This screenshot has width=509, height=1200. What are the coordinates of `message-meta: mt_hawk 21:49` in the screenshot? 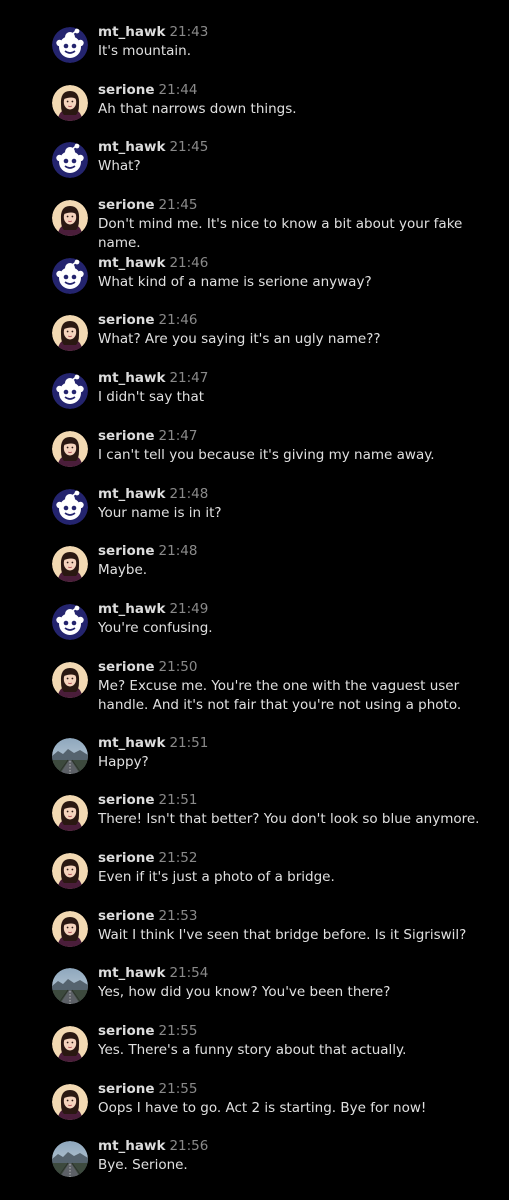 It's located at (298, 609).